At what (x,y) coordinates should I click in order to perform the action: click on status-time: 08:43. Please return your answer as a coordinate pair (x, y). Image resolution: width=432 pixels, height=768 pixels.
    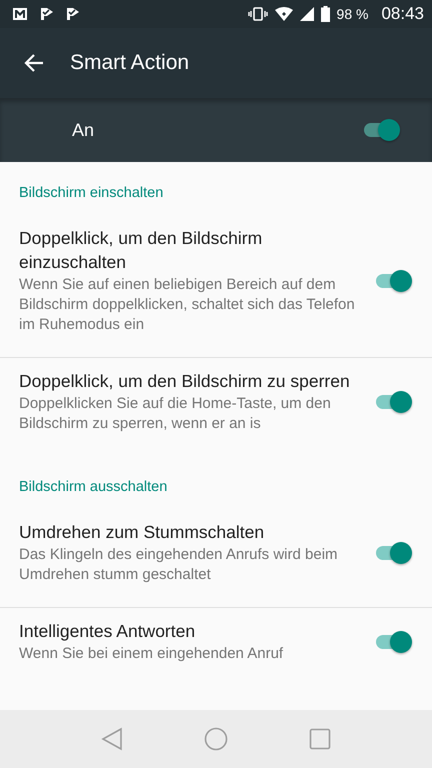
    Looking at the image, I should click on (402, 14).